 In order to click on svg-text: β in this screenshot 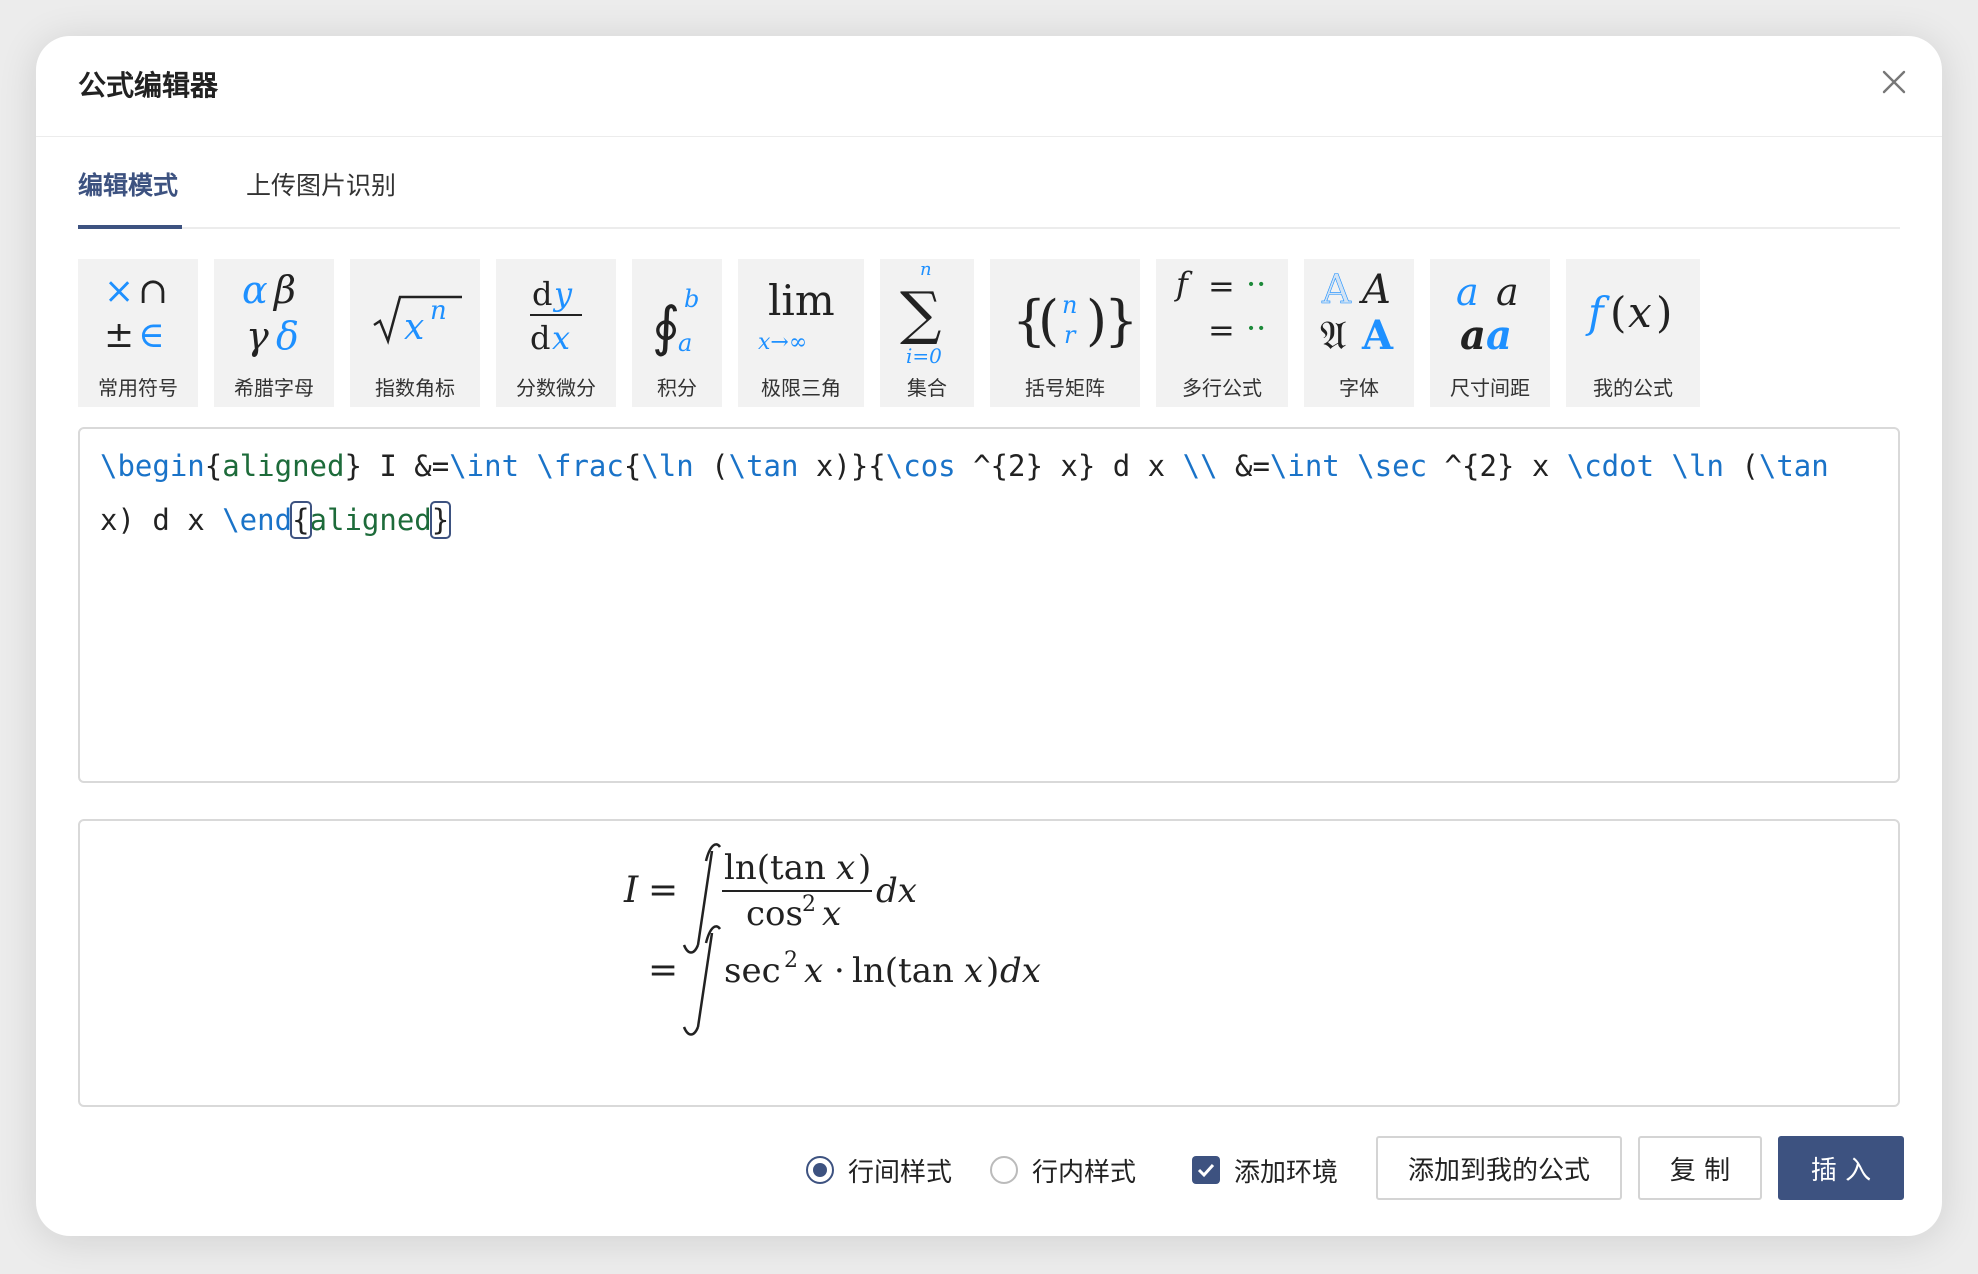, I will do `click(284, 290)`.